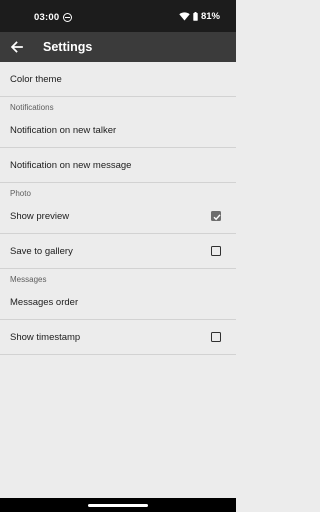  Describe the element at coordinates (216, 251) in the screenshot. I see `save-to-gallery-checkbox` at that location.